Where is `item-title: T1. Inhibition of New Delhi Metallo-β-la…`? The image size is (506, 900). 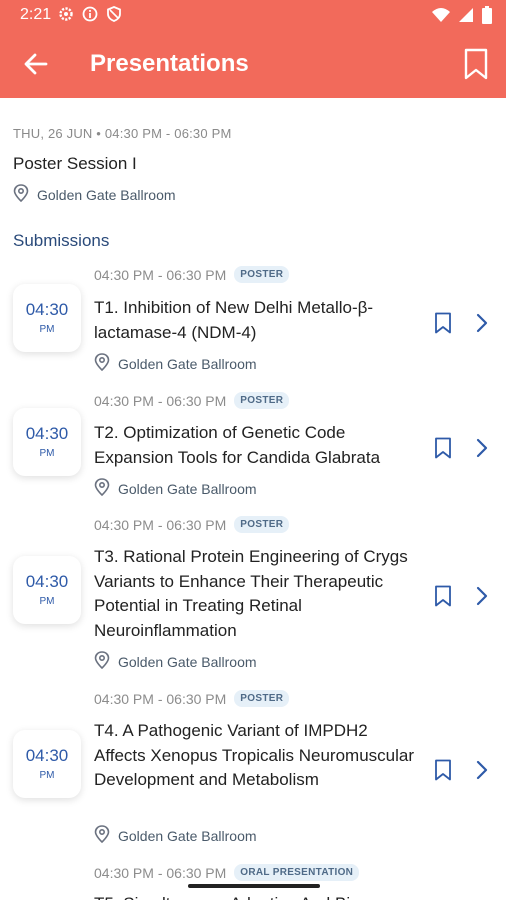 item-title: T1. Inhibition of New Delhi Metallo-β-la… is located at coordinates (234, 320).